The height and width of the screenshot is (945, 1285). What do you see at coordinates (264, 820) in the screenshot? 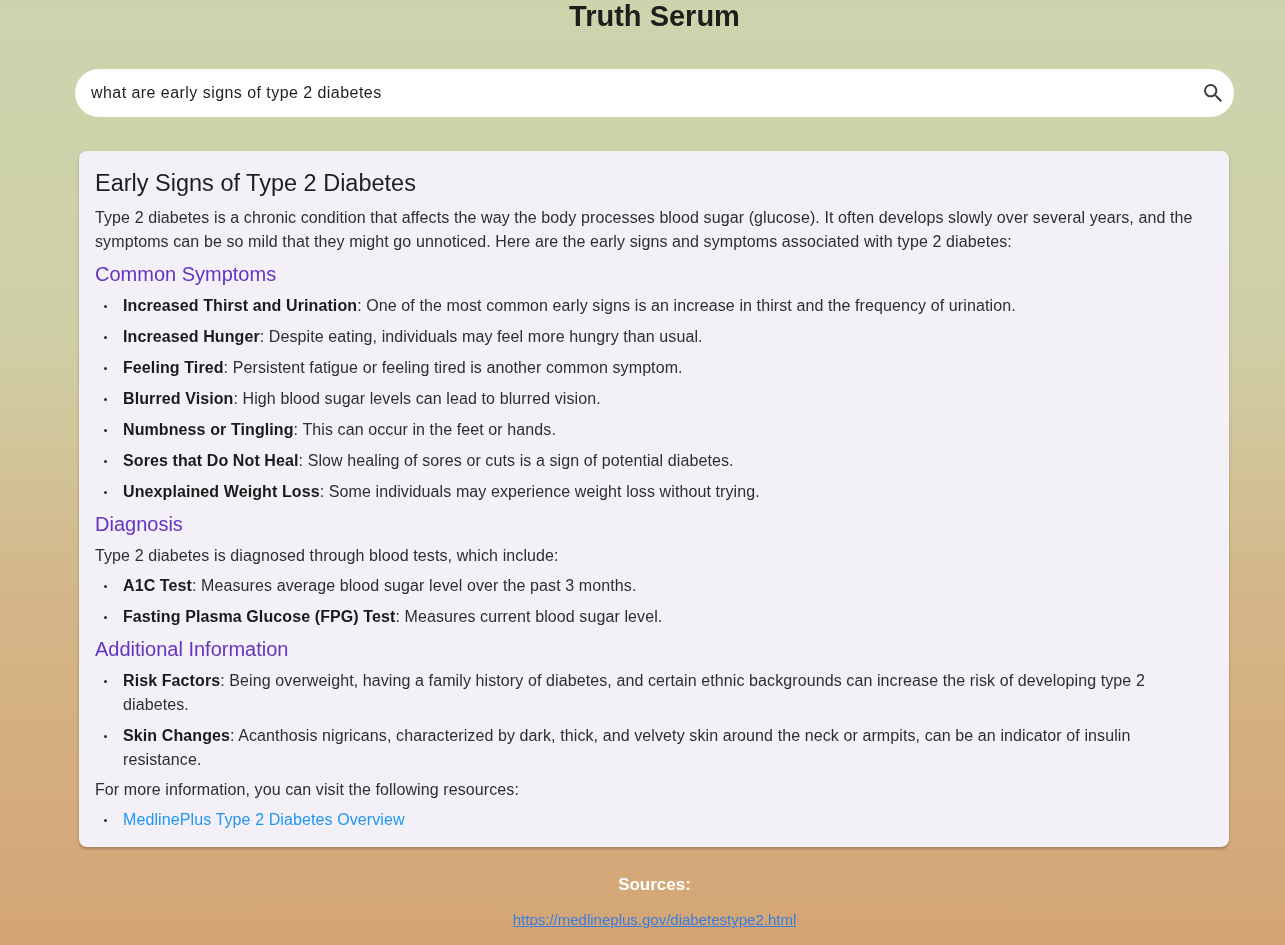
I see `resource-link: MedlinePlus Type 2 Diabetes Overview` at bounding box center [264, 820].